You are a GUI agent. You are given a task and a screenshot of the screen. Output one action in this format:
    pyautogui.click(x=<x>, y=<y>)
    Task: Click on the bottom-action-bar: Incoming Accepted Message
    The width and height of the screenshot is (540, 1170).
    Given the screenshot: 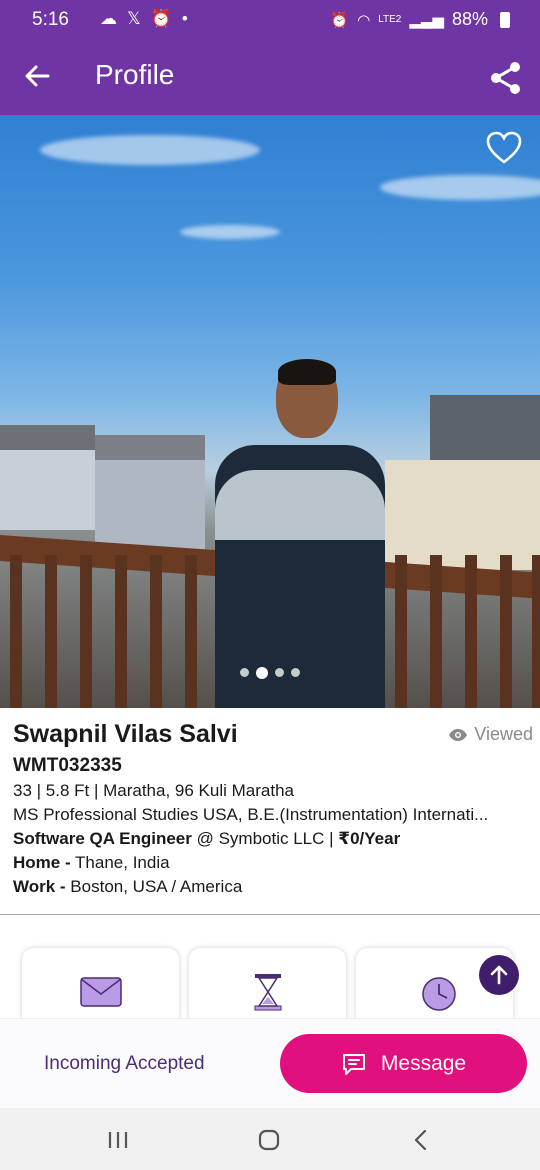 What is the action you would take?
    pyautogui.click(x=270, y=1063)
    